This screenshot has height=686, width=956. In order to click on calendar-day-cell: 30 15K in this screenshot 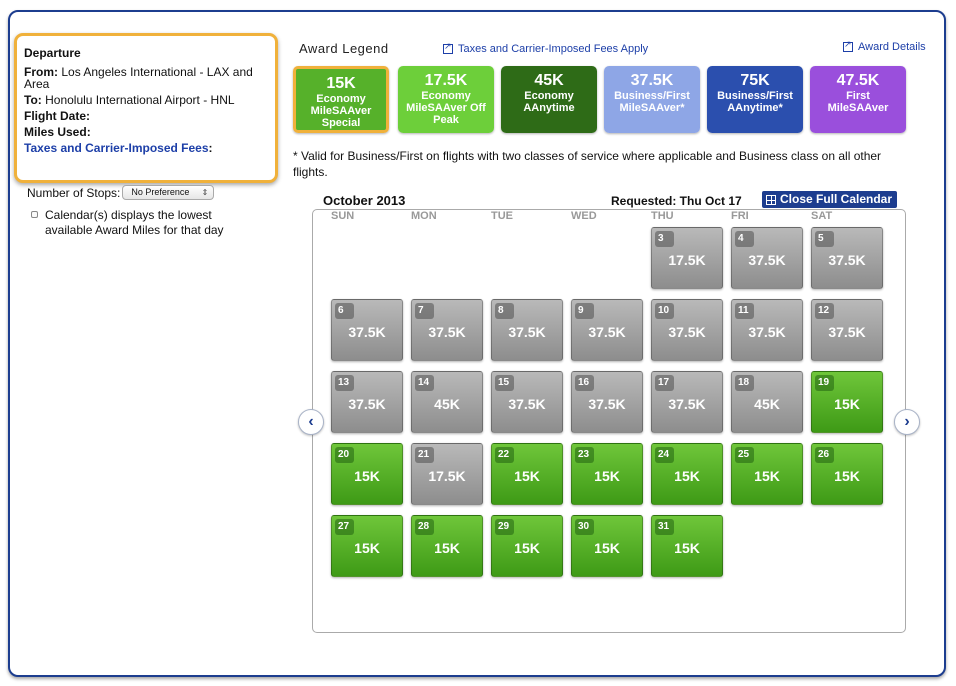, I will do `click(607, 546)`.